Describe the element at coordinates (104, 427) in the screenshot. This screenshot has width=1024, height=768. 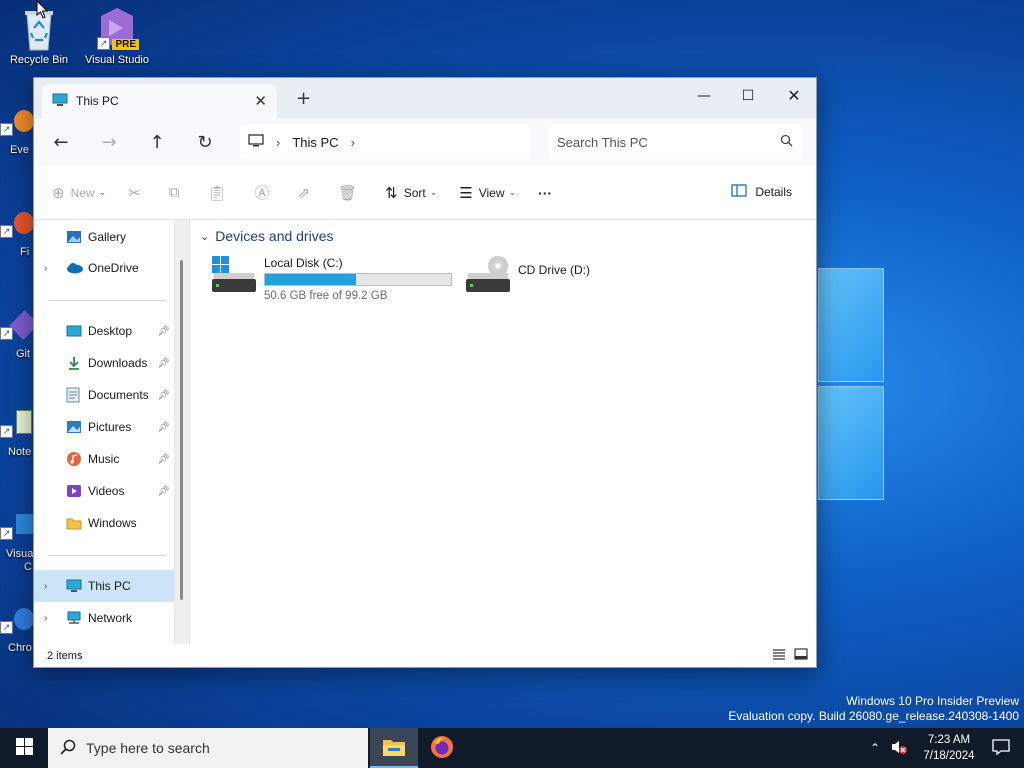
I see `nav-item-pictures: Pictures 📌︎` at that location.